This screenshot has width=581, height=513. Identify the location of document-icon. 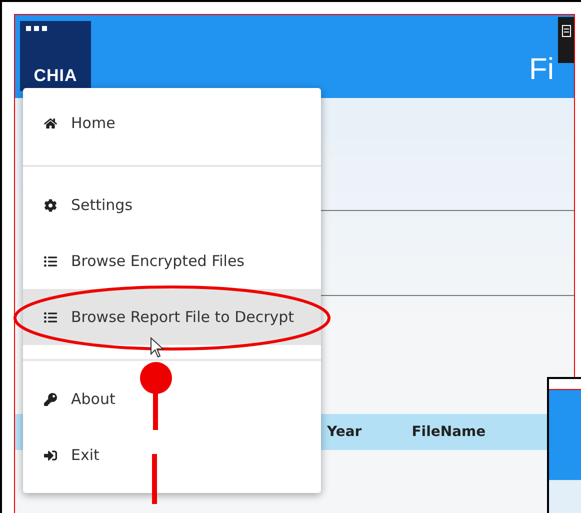
(566, 31).